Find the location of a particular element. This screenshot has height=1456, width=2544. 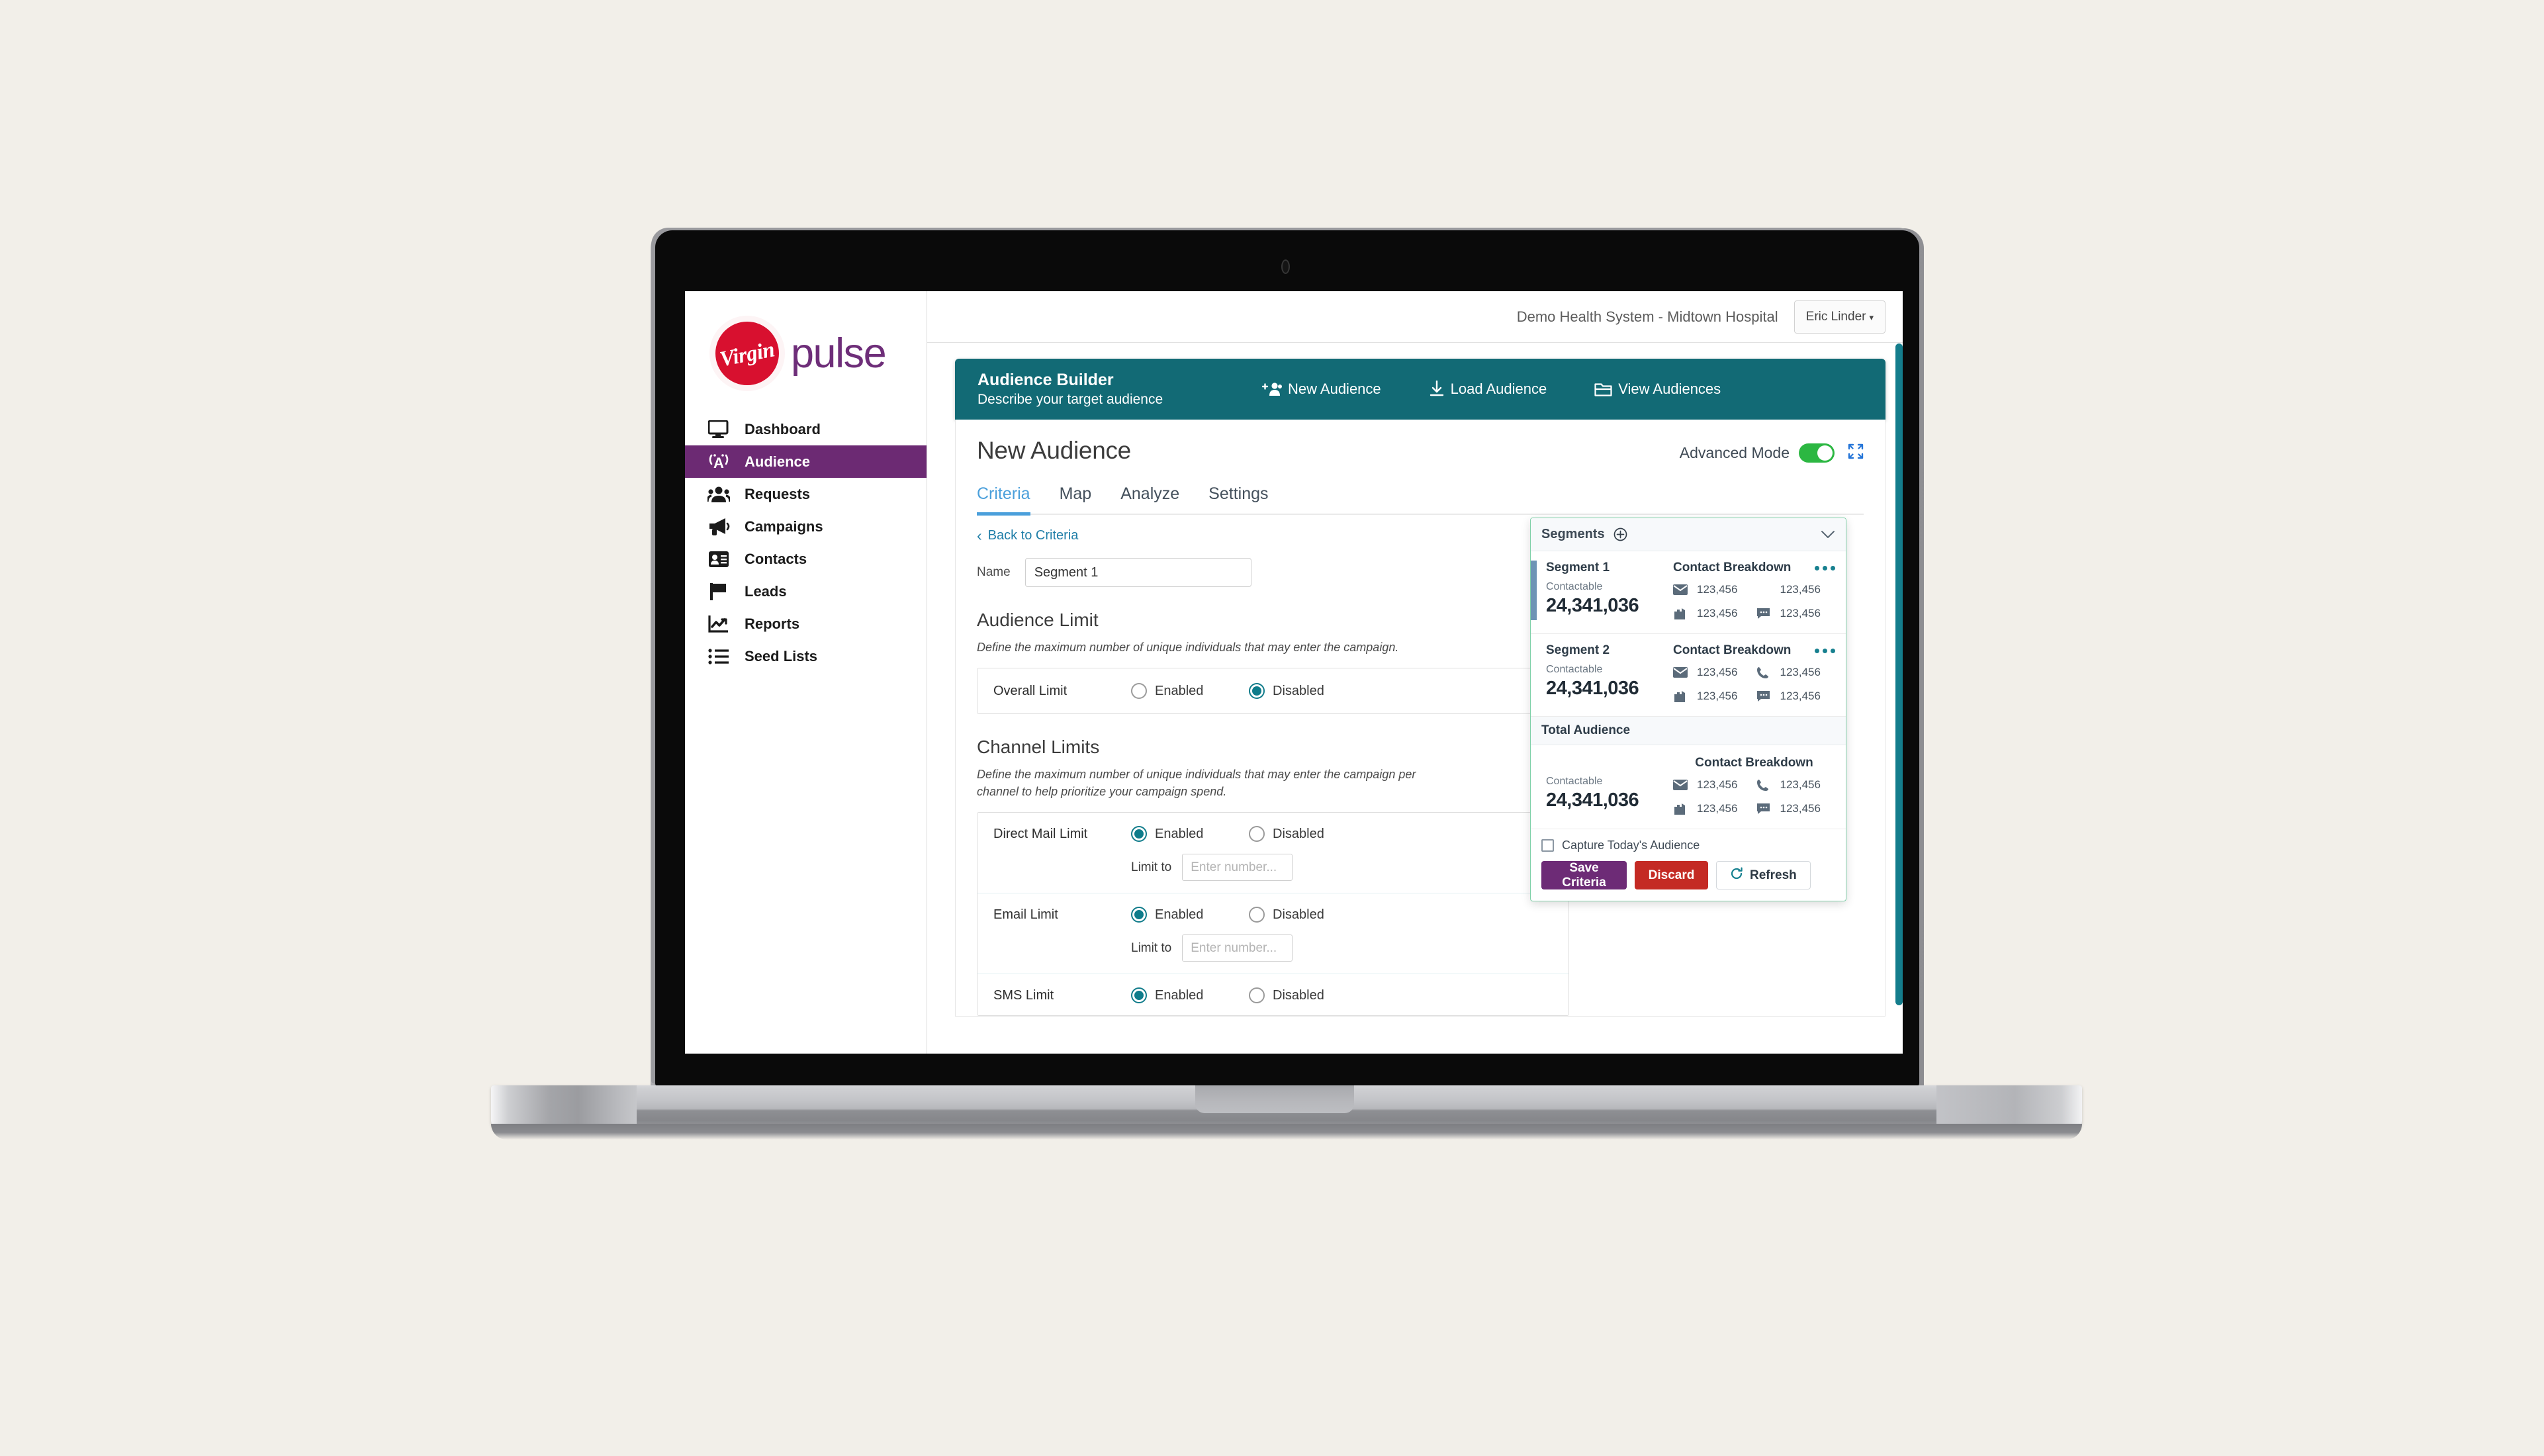

refresh-icon is located at coordinates (1737, 876).